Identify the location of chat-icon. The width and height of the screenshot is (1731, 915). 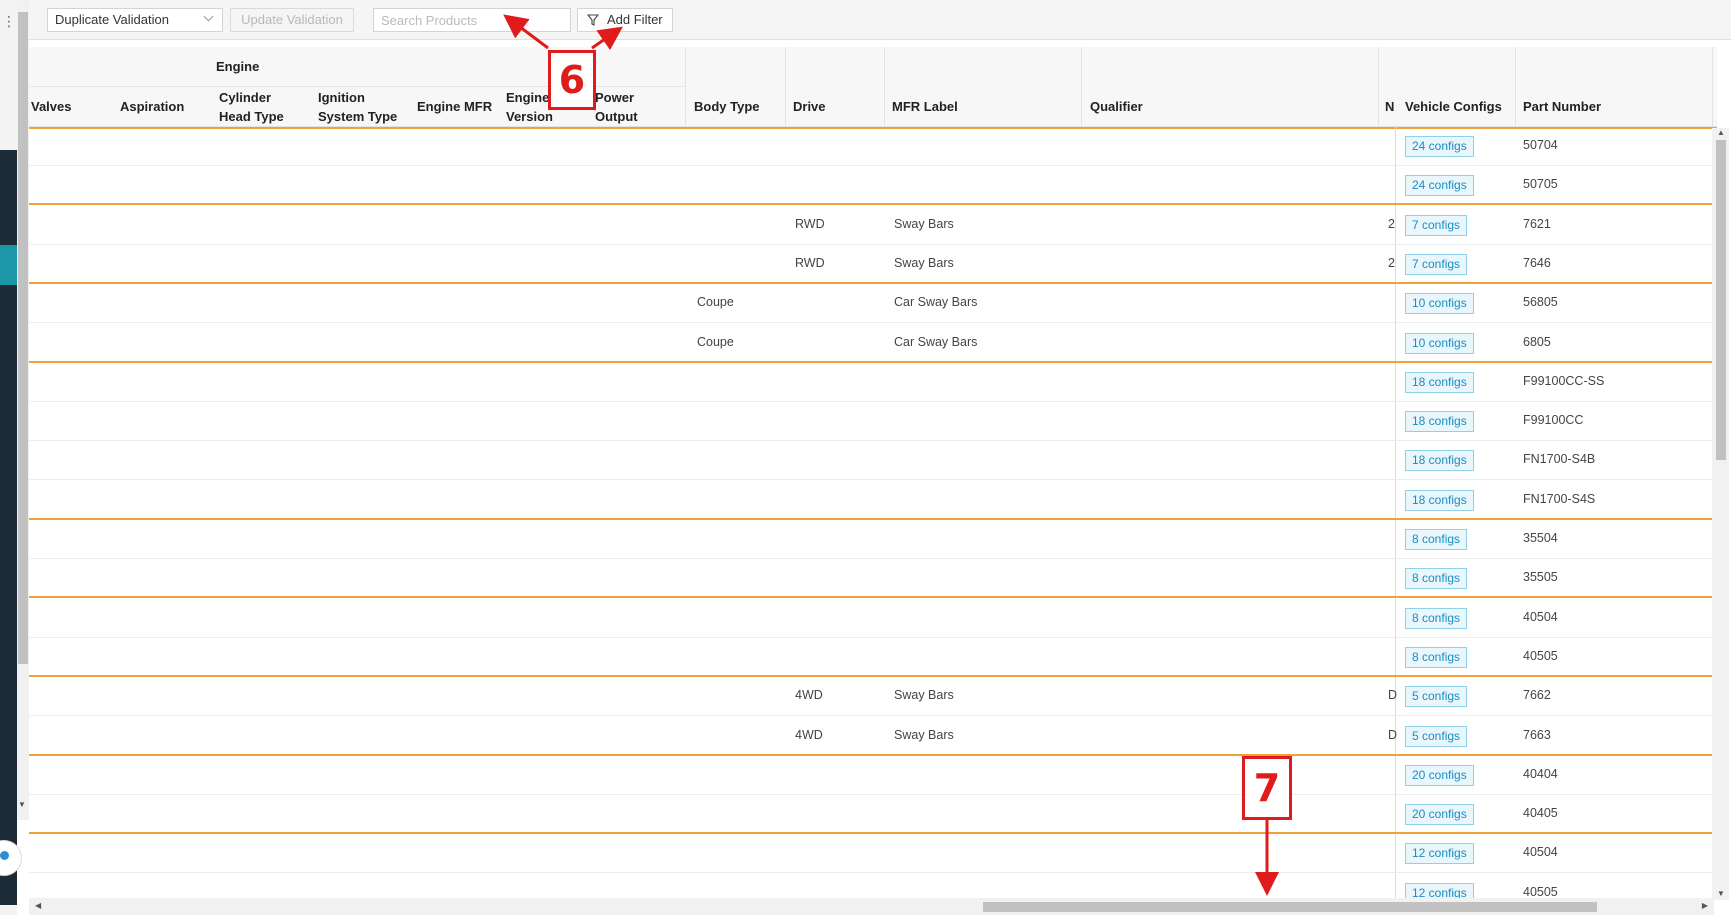
(4, 855).